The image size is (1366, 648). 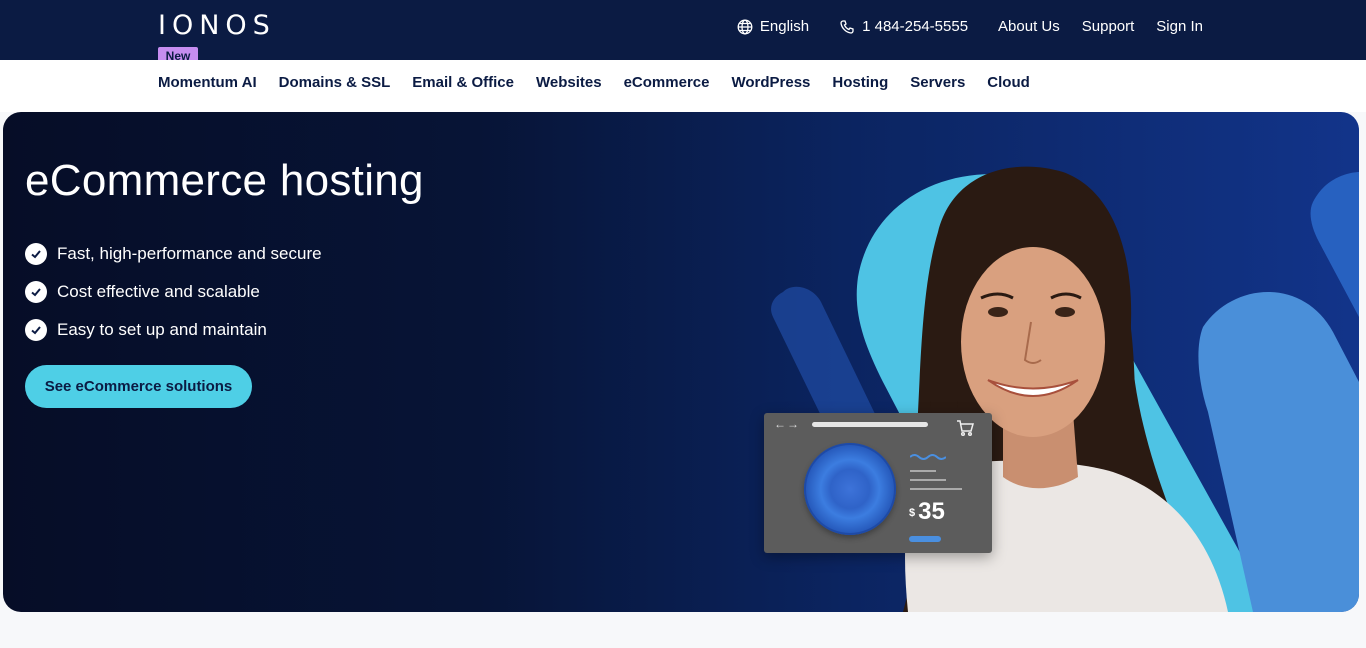 What do you see at coordinates (207, 82) in the screenshot?
I see `nav-item-momentum-ai: Momentum AI` at bounding box center [207, 82].